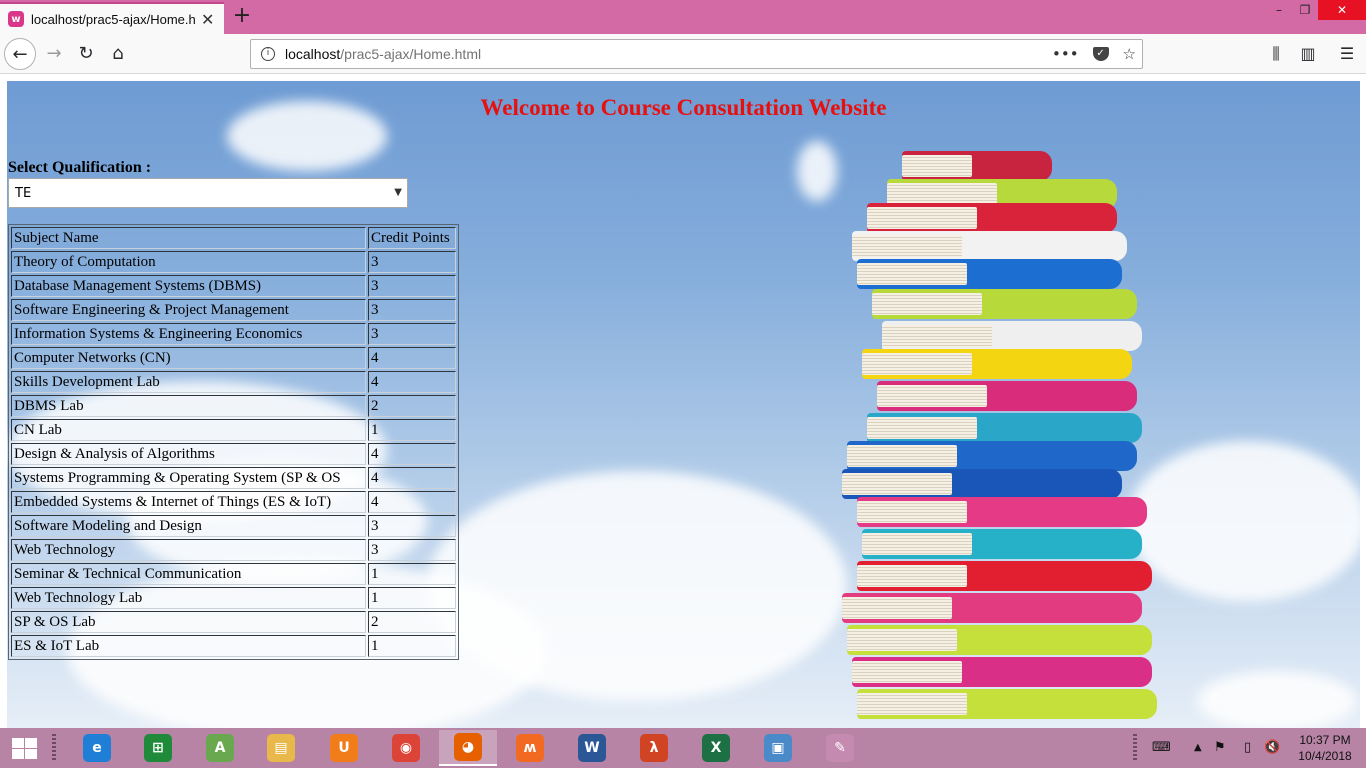 Image resolution: width=1366 pixels, height=768 pixels. I want to click on table-header-row: Subject Name Credit Points, so click(233, 238).